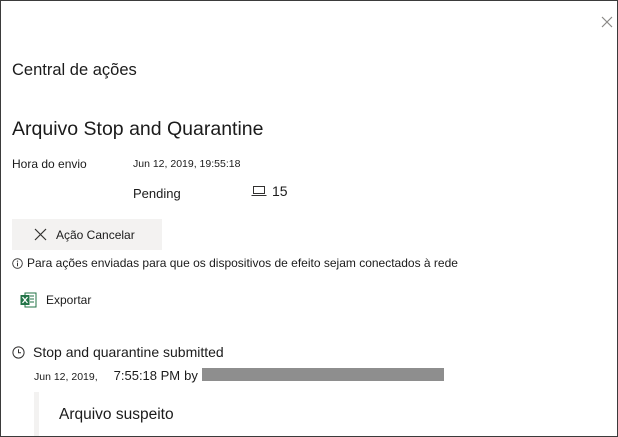 This screenshot has width=618, height=437. I want to click on clock-icon, so click(18, 352).